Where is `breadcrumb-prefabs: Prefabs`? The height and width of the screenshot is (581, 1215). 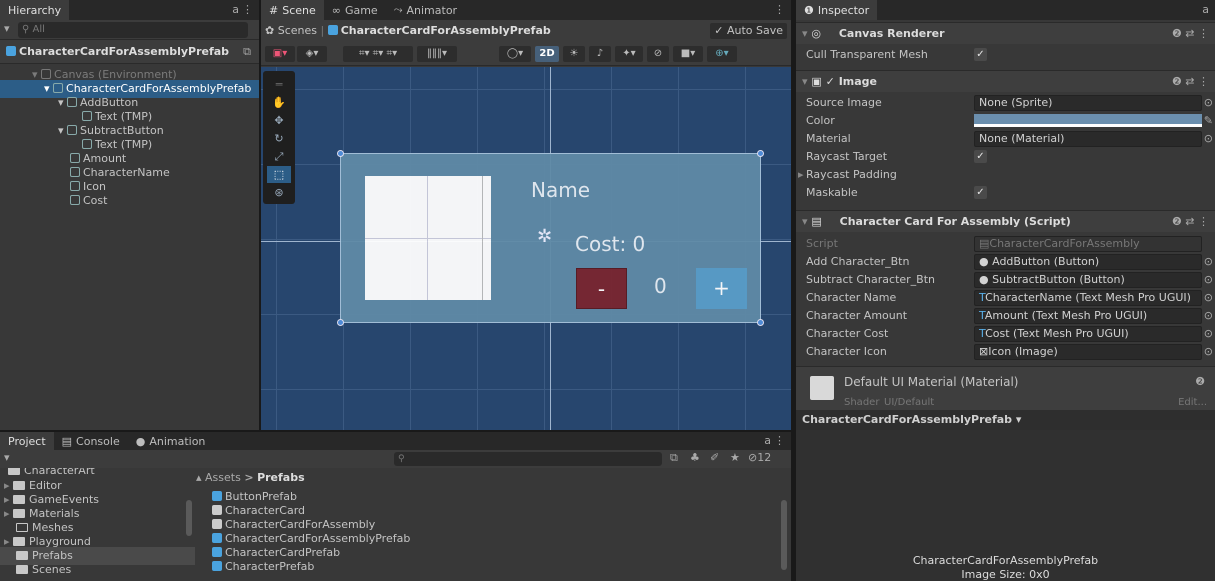 breadcrumb-prefabs: Prefabs is located at coordinates (281, 477).